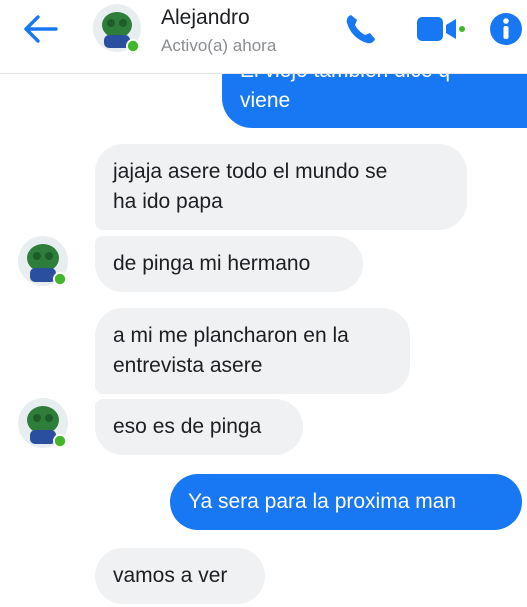 Image resolution: width=527 pixels, height=607 pixels. I want to click on incoming-message: vamos a ver, so click(180, 576).